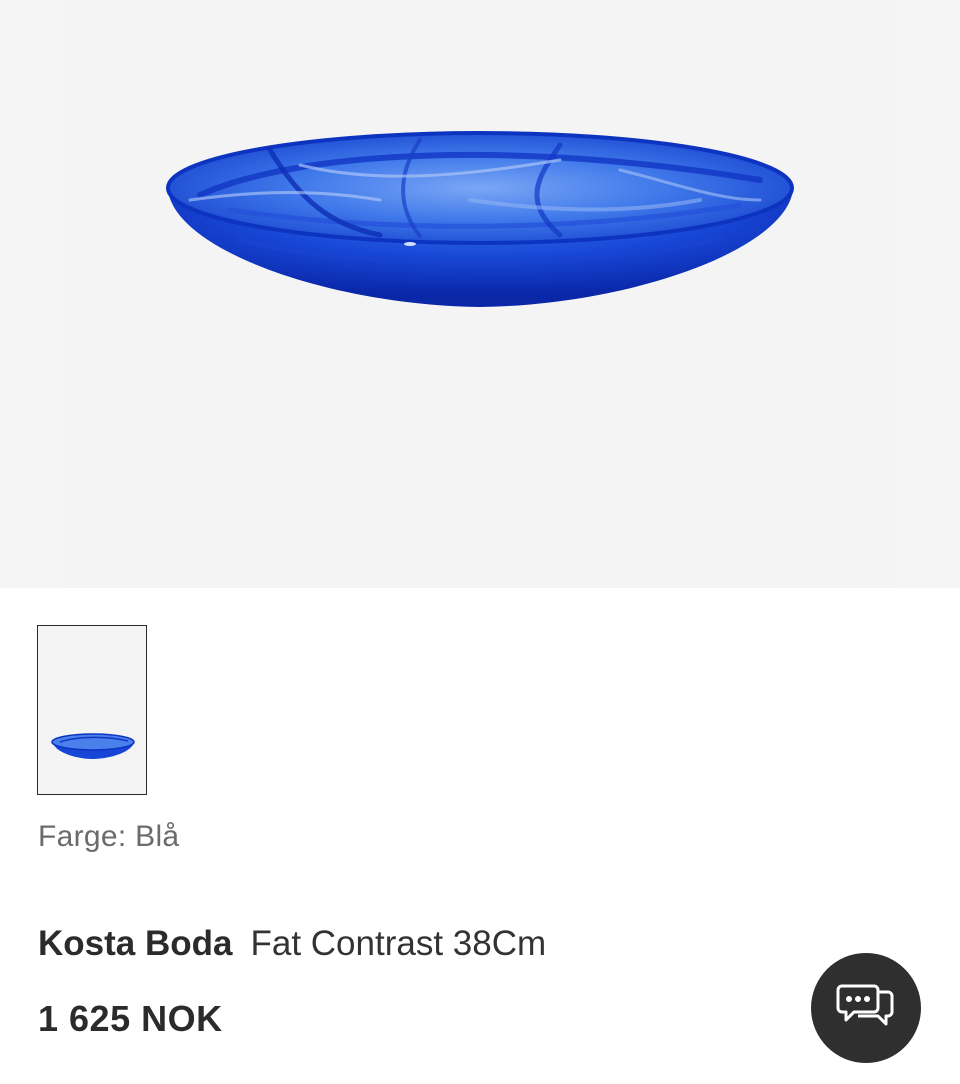 The image size is (960, 1084). Describe the element at coordinates (865, 1005) in the screenshot. I see `chat-bubbles-icon` at that location.